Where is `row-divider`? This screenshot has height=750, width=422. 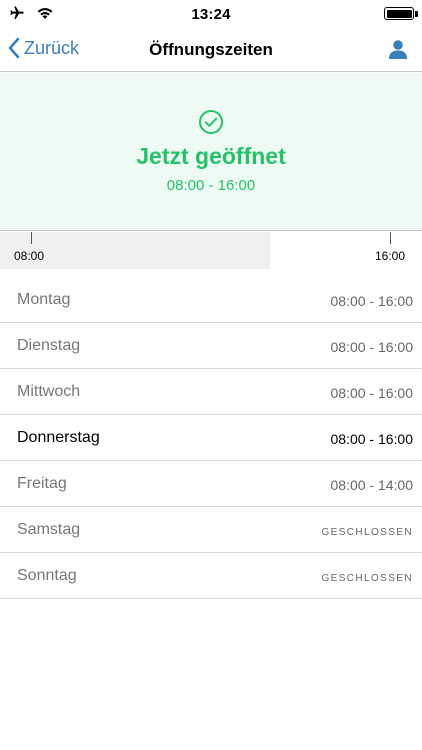 row-divider is located at coordinates (211, 598).